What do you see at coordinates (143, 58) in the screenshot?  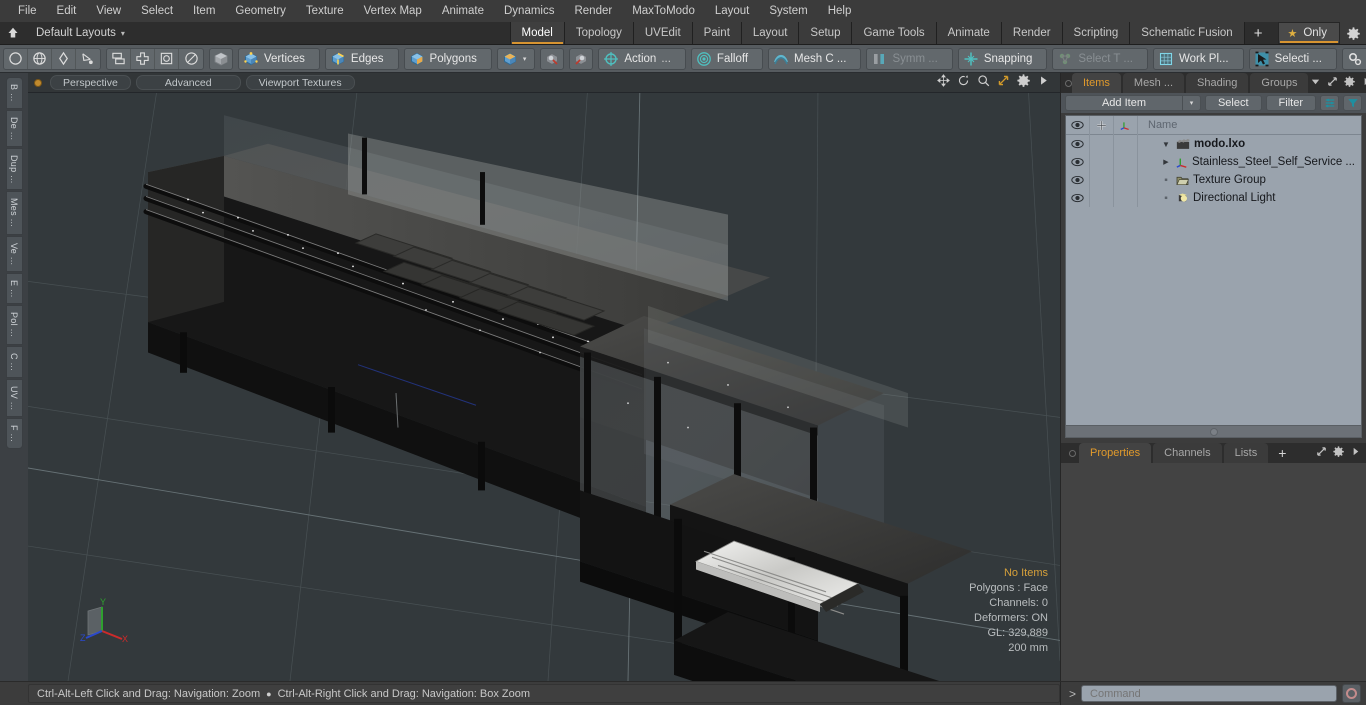 I see `mirror-tool-icon` at bounding box center [143, 58].